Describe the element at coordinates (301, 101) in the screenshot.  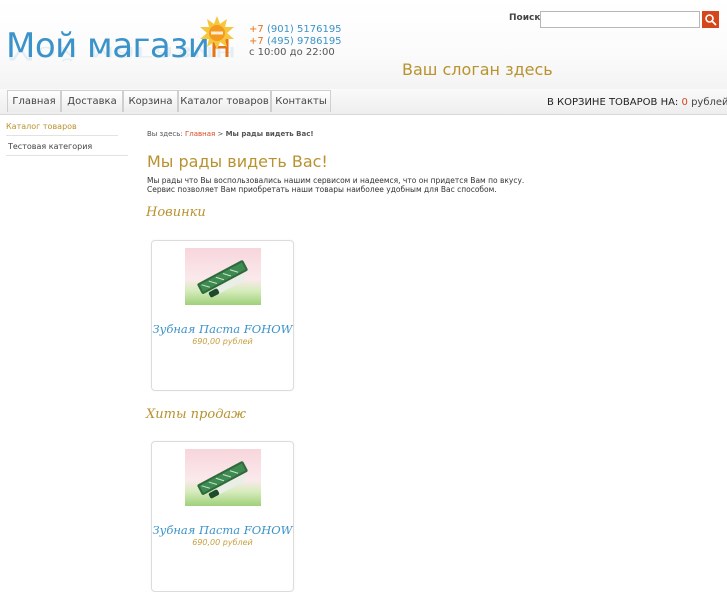
I see `nav-item-contacts: Контакты` at that location.